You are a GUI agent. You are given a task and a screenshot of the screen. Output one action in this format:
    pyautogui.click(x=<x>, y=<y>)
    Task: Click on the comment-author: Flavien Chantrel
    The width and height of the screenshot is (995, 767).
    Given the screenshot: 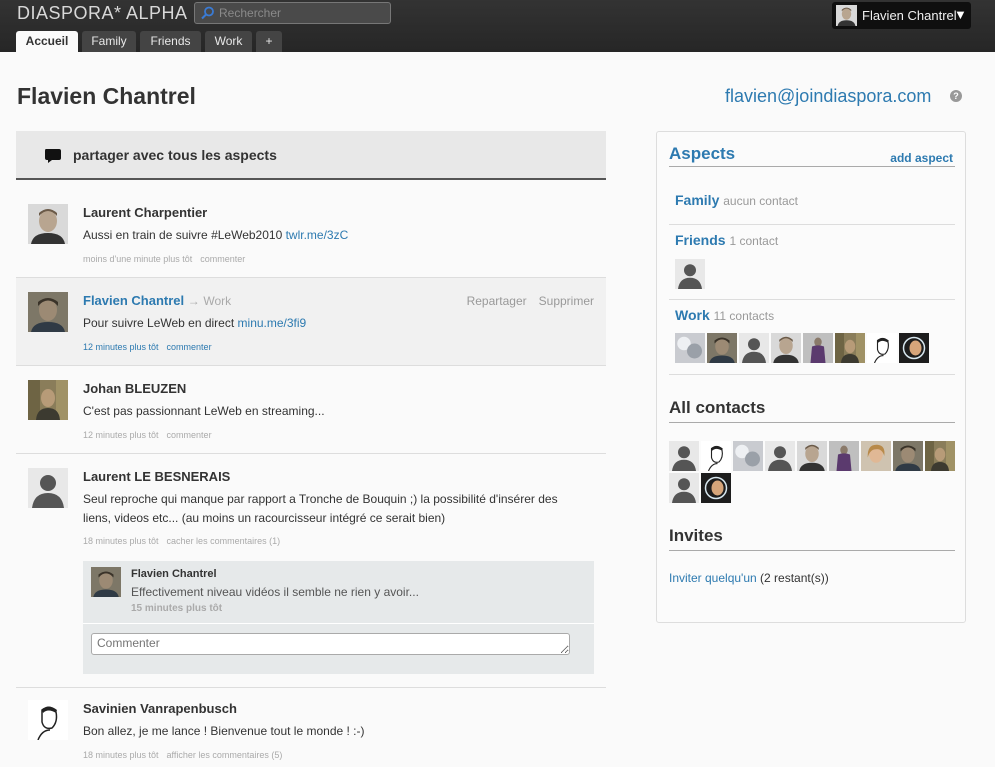 What is the action you would take?
    pyautogui.click(x=174, y=574)
    